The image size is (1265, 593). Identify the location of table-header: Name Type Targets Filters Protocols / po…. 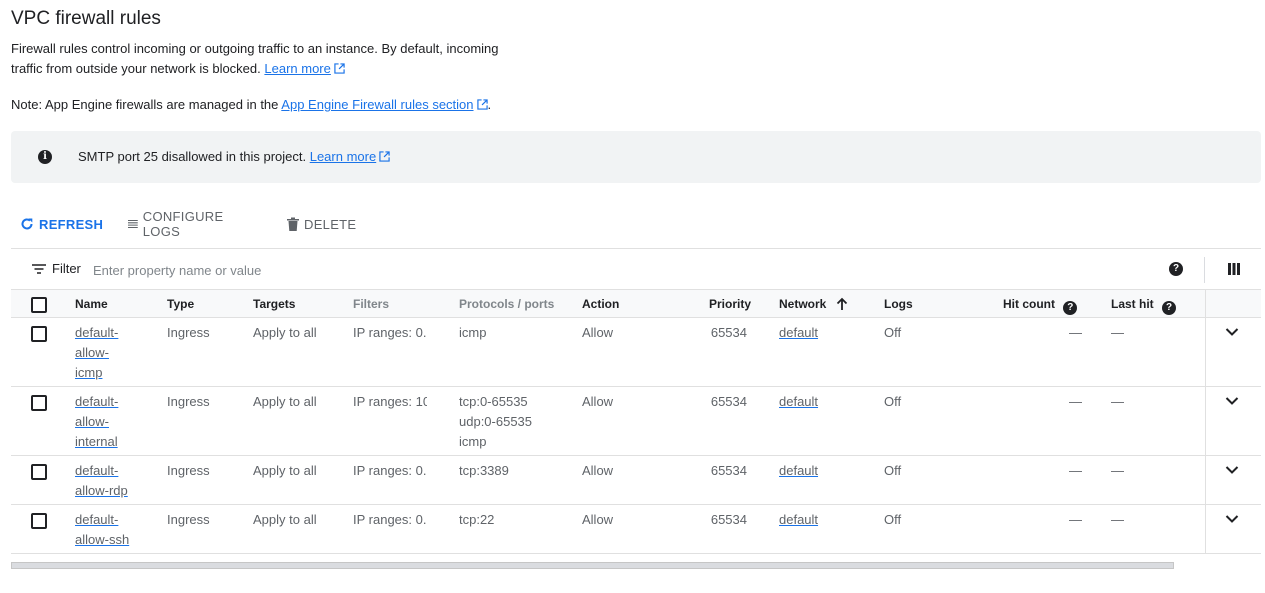
(636, 303).